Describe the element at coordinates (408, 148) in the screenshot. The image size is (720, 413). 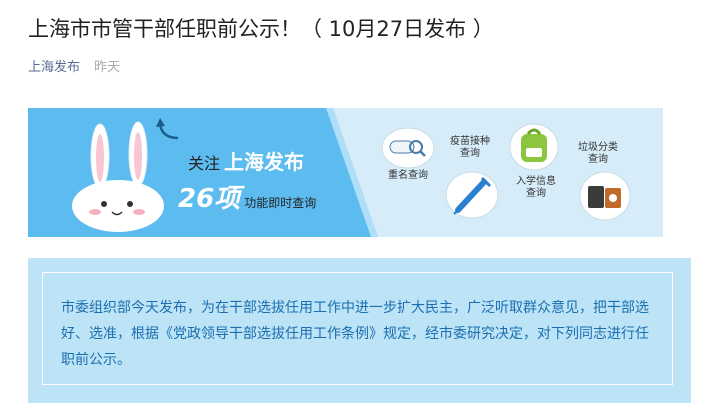
I see `search-name-icon` at that location.